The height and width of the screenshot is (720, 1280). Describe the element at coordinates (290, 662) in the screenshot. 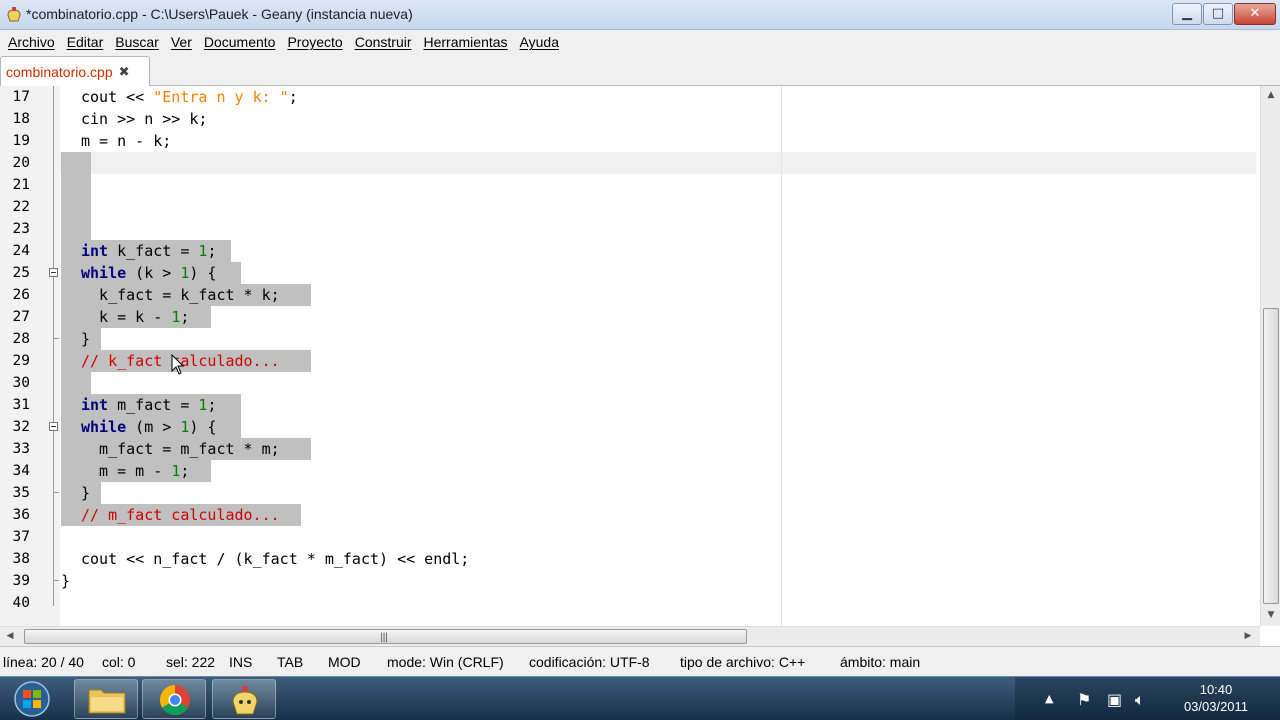

I see `status-tab: TAB` at that location.